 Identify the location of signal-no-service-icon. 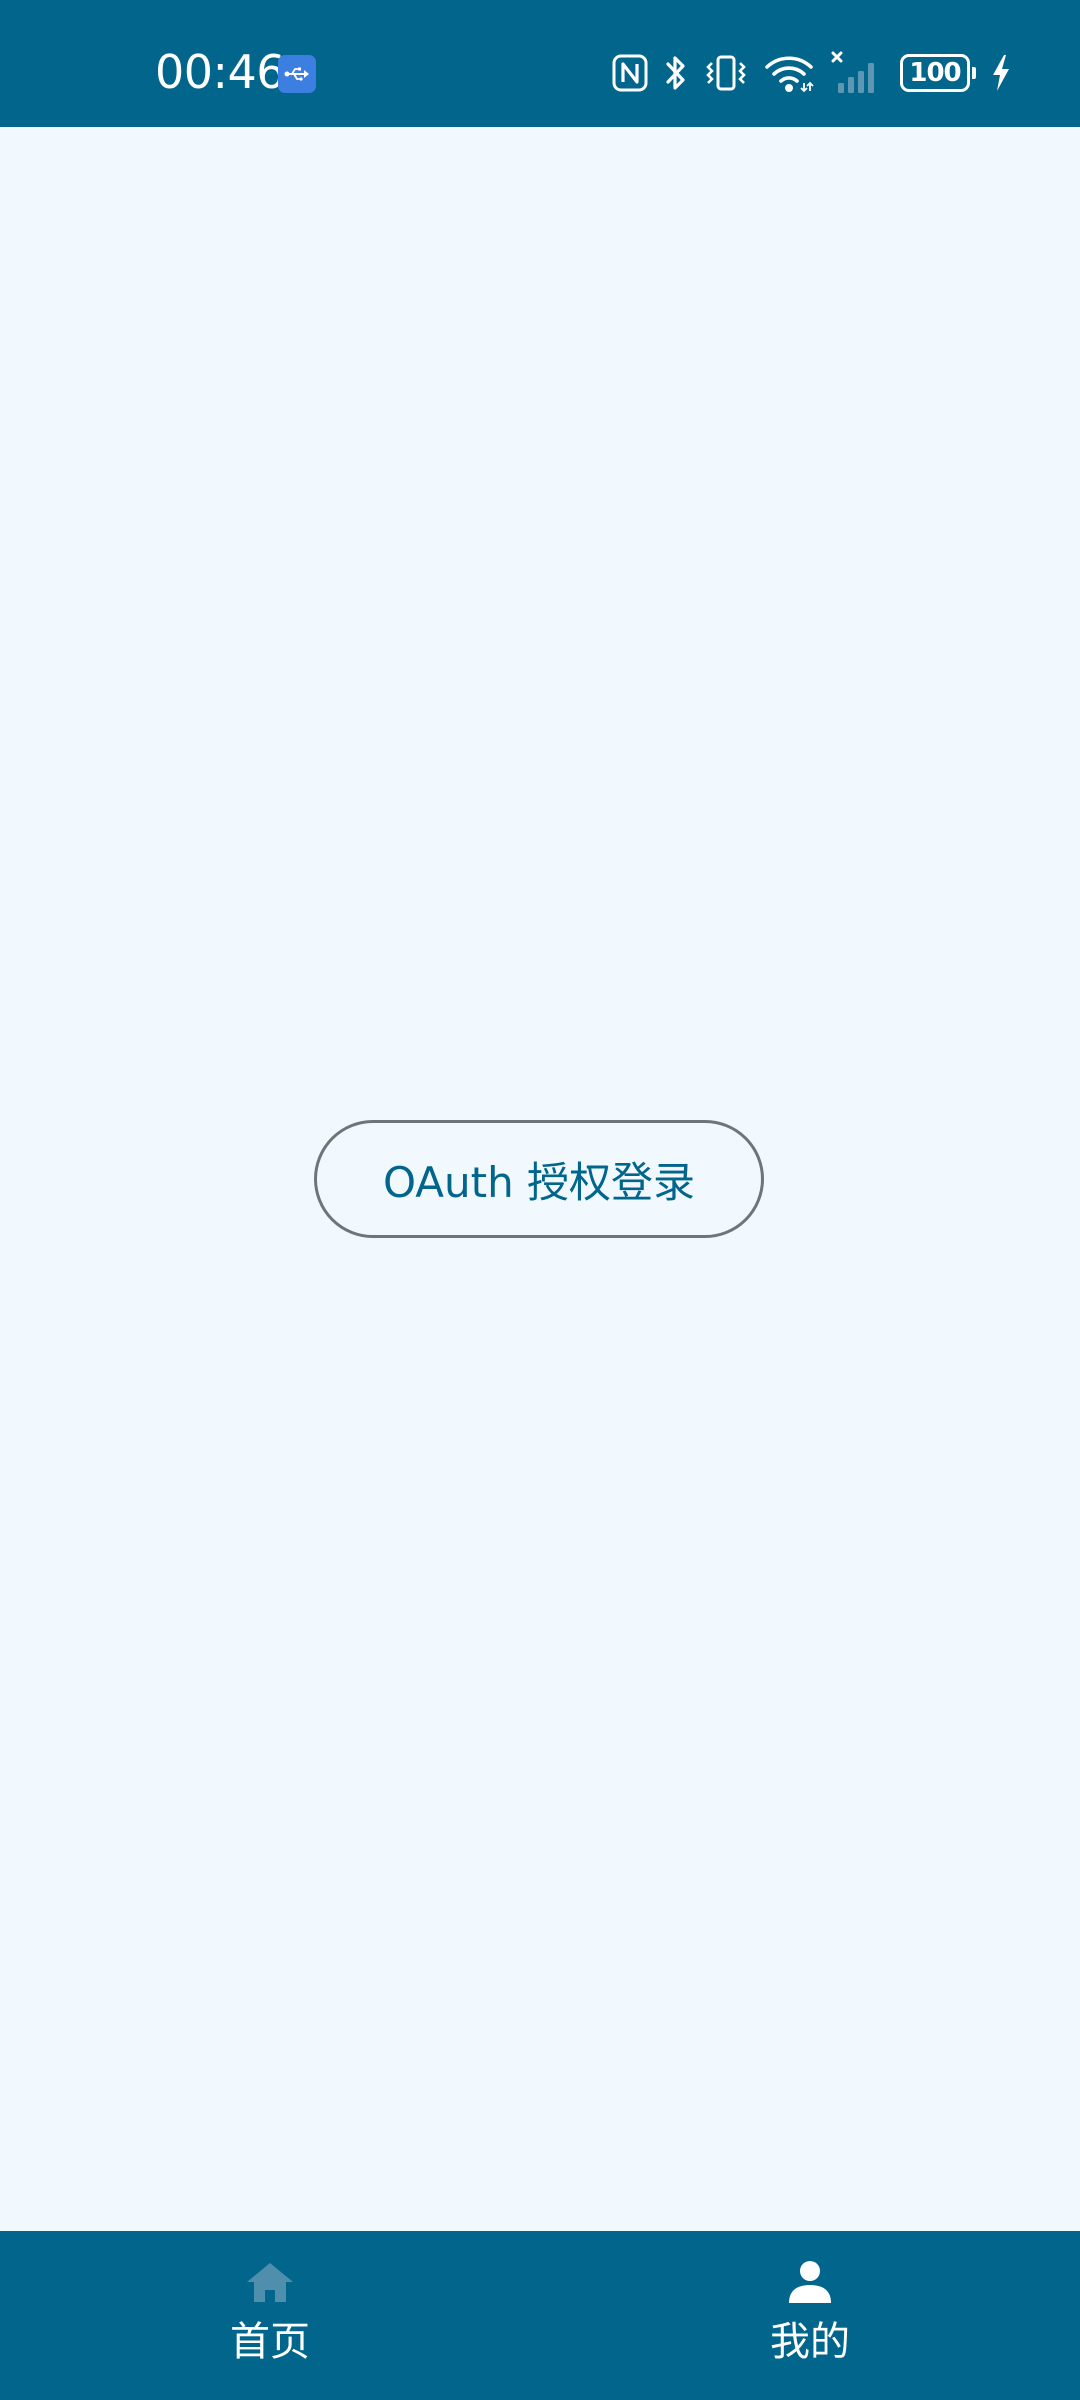
(857, 73).